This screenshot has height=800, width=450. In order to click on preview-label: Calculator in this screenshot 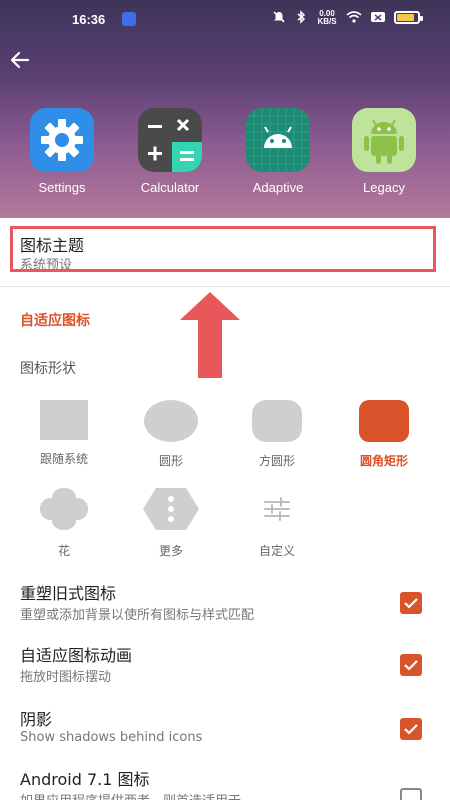, I will do `click(170, 187)`.